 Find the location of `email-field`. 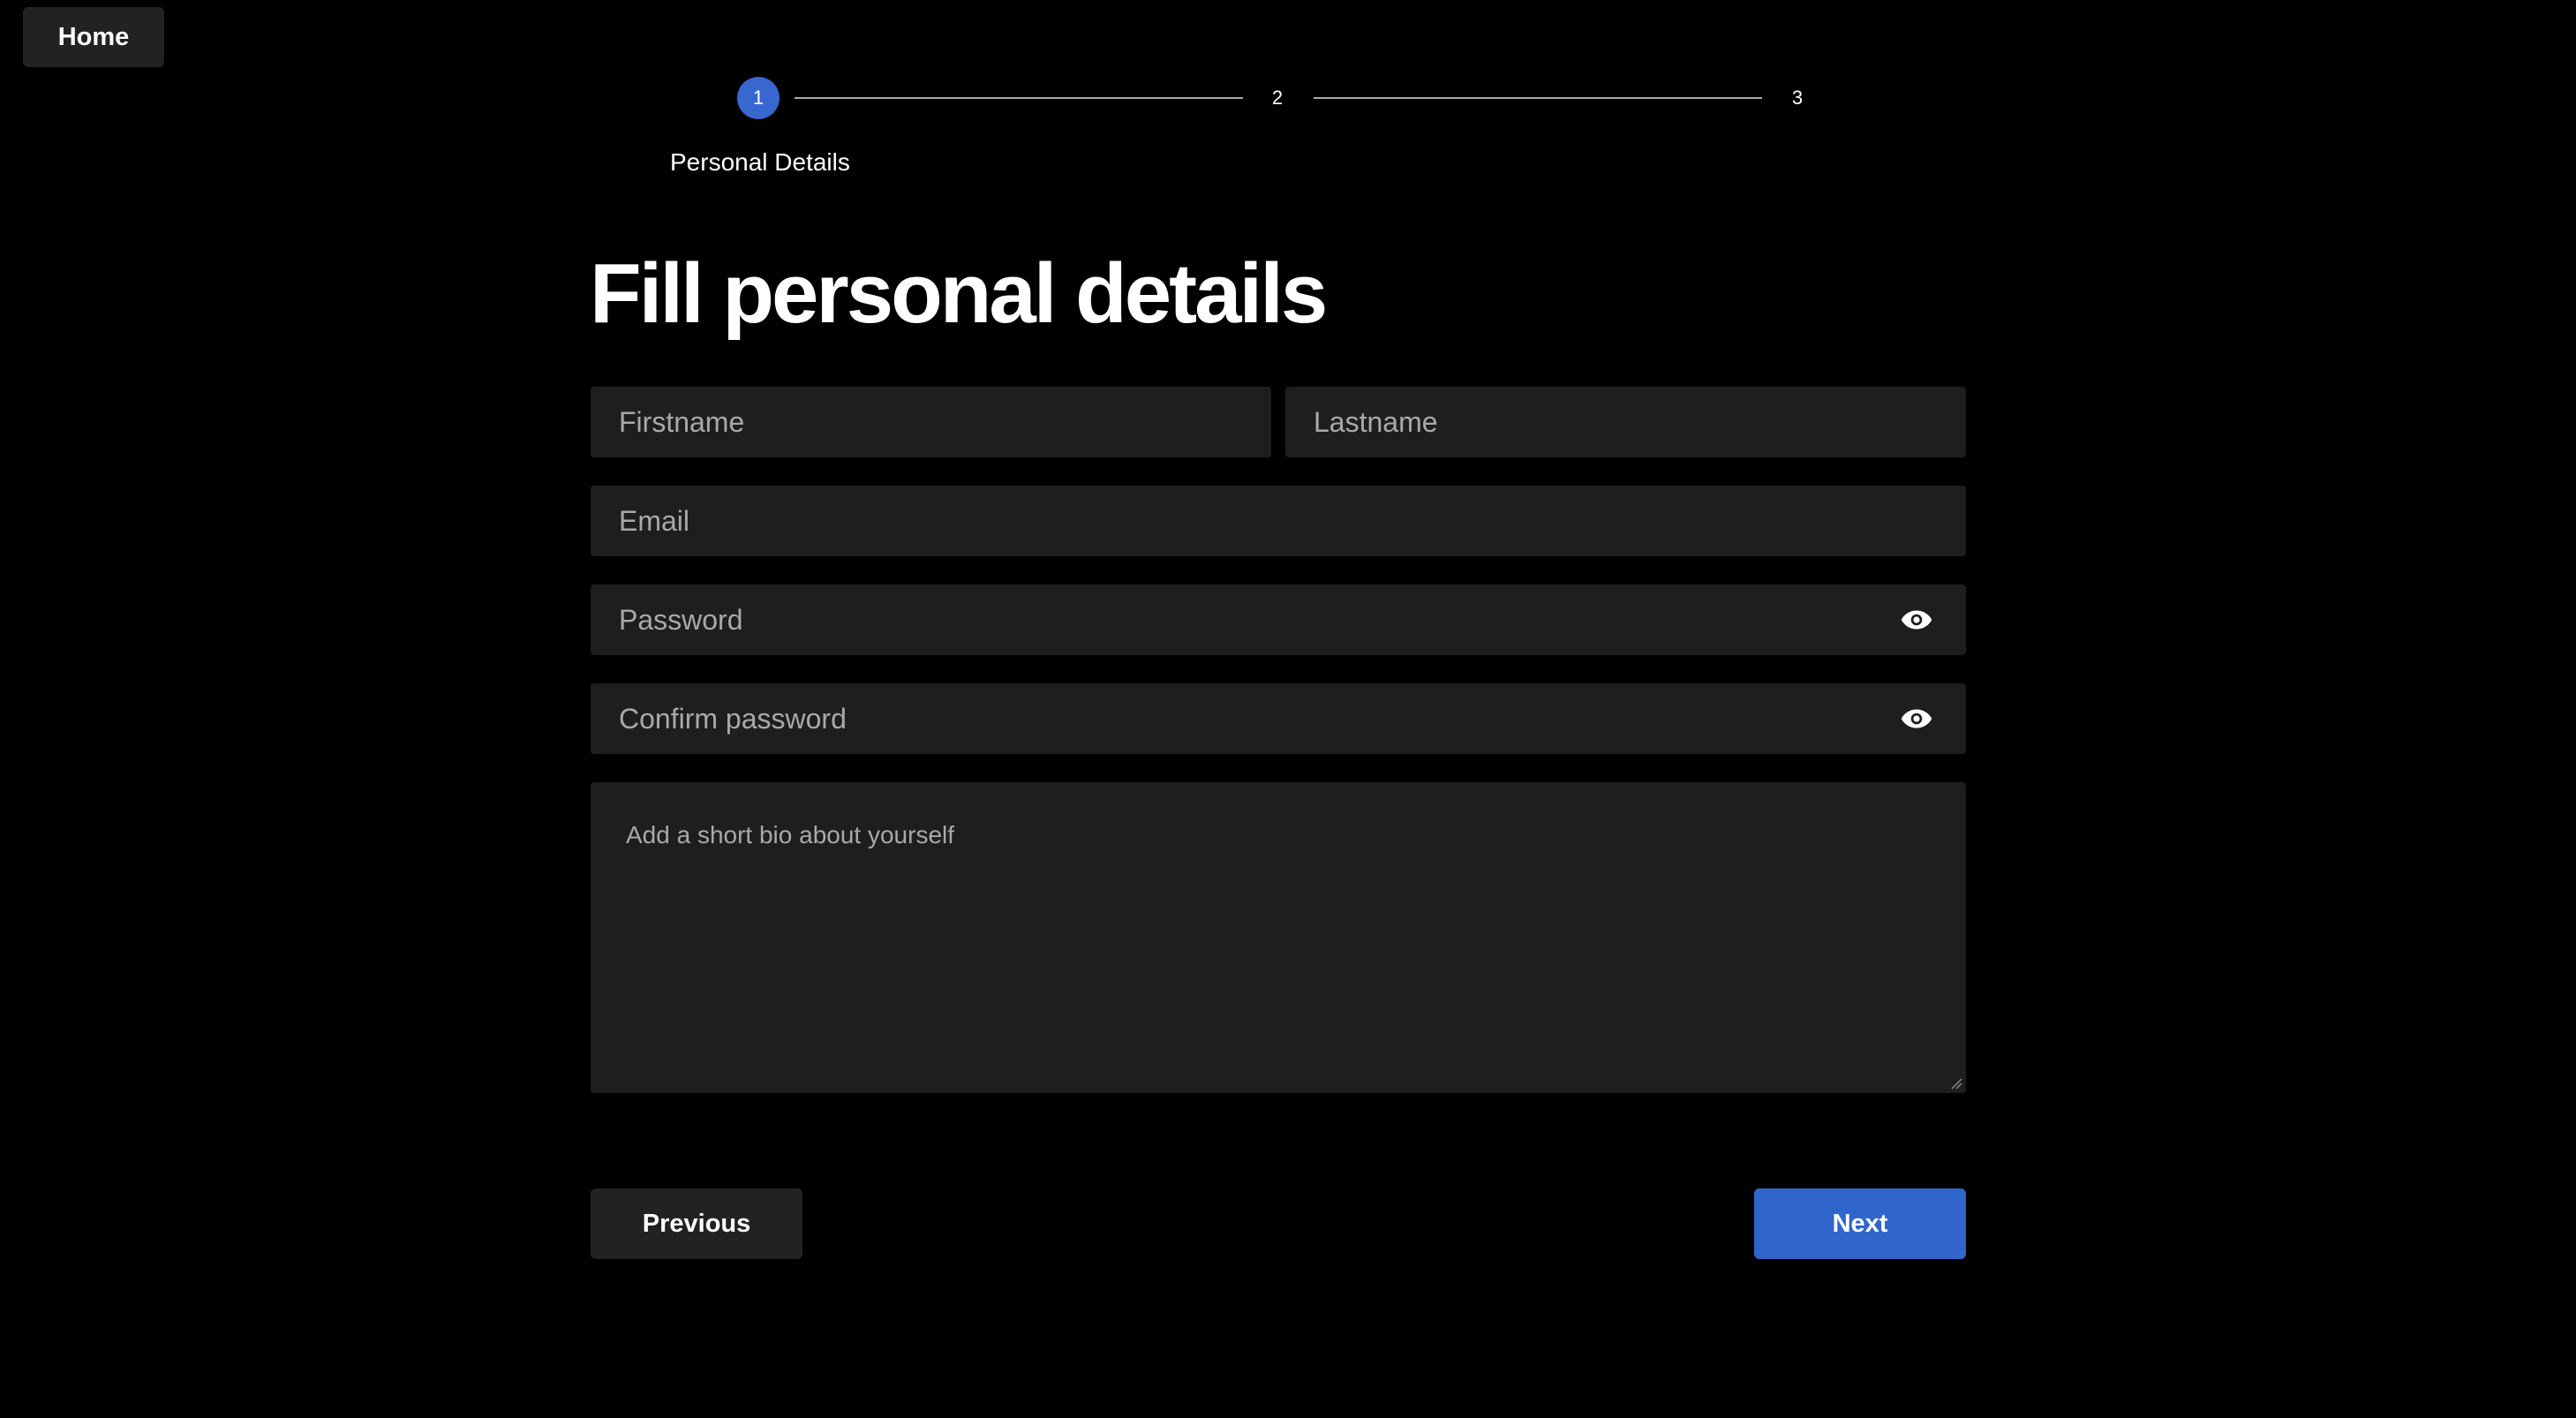

email-field is located at coordinates (1279, 521).